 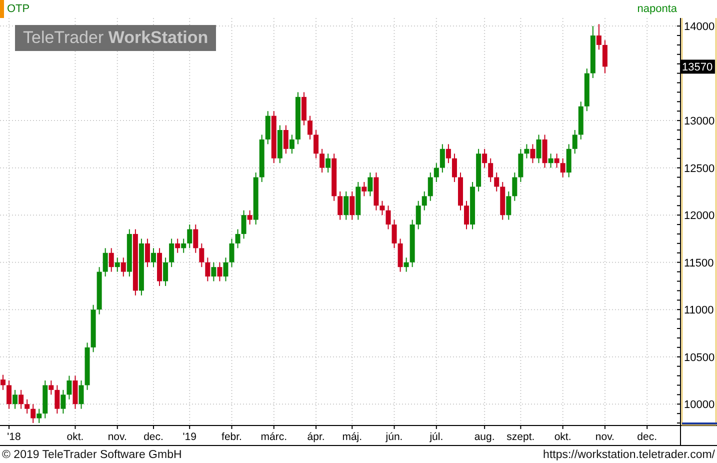 What do you see at coordinates (189, 437) in the screenshot?
I see `x-axis-label: '19` at bounding box center [189, 437].